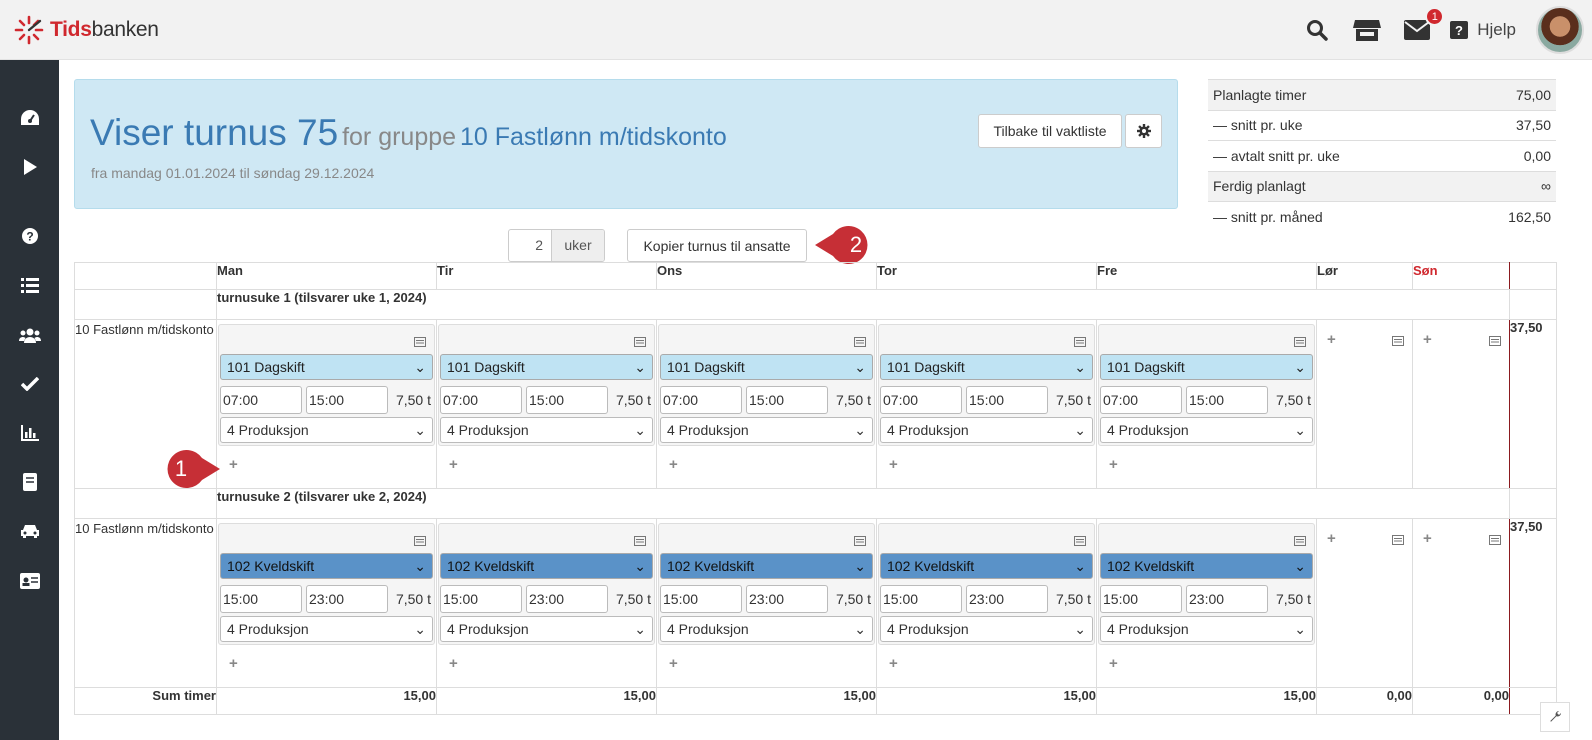 The width and height of the screenshot is (1592, 740). I want to click on play-icon, so click(29, 167).